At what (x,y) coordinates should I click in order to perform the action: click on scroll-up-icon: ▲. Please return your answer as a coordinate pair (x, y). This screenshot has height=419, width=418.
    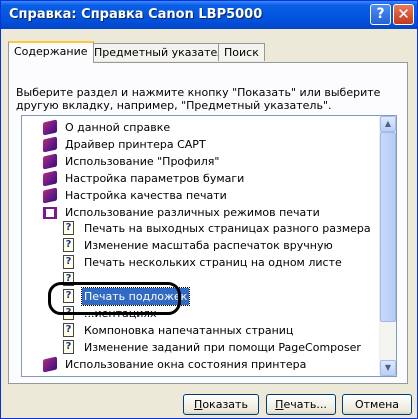
    Looking at the image, I should click on (388, 124).